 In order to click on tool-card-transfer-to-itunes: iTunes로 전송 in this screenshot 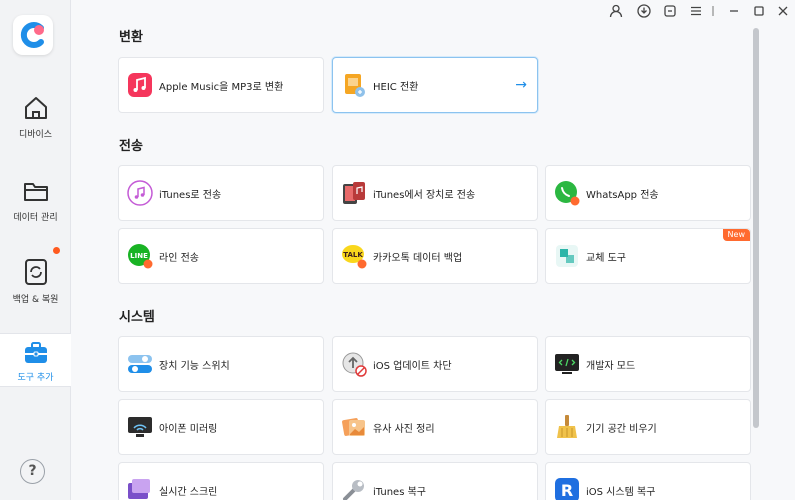, I will do `click(221, 193)`.